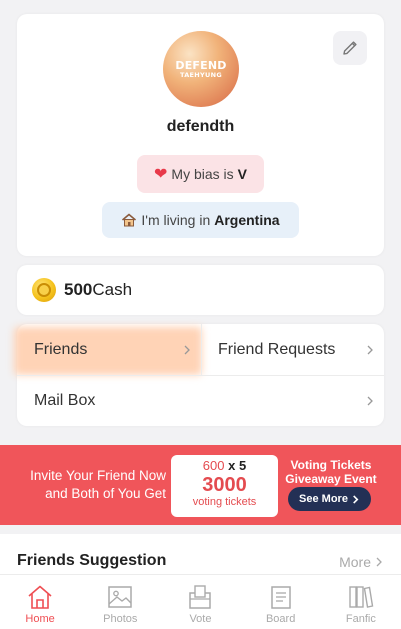 The width and height of the screenshot is (401, 629). I want to click on ticket-count: 600, so click(213, 465).